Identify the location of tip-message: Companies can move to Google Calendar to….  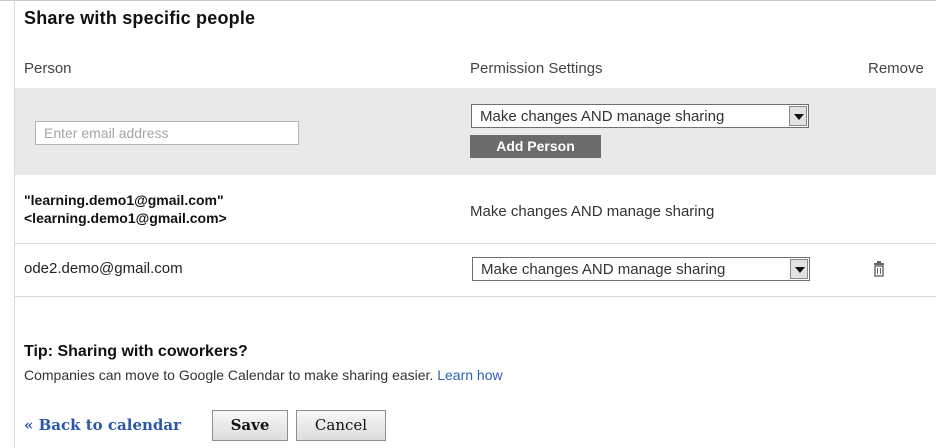
(229, 375).